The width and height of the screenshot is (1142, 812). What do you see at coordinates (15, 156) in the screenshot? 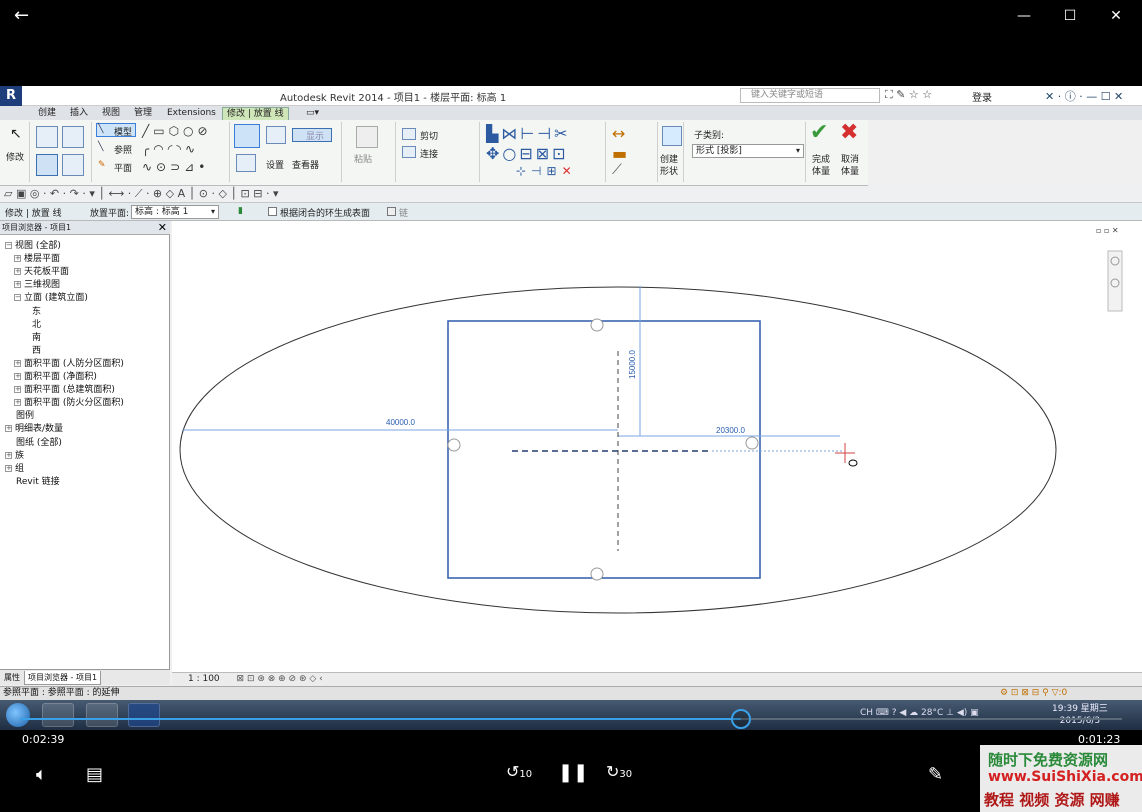
I see `modify-button: 修改` at bounding box center [15, 156].